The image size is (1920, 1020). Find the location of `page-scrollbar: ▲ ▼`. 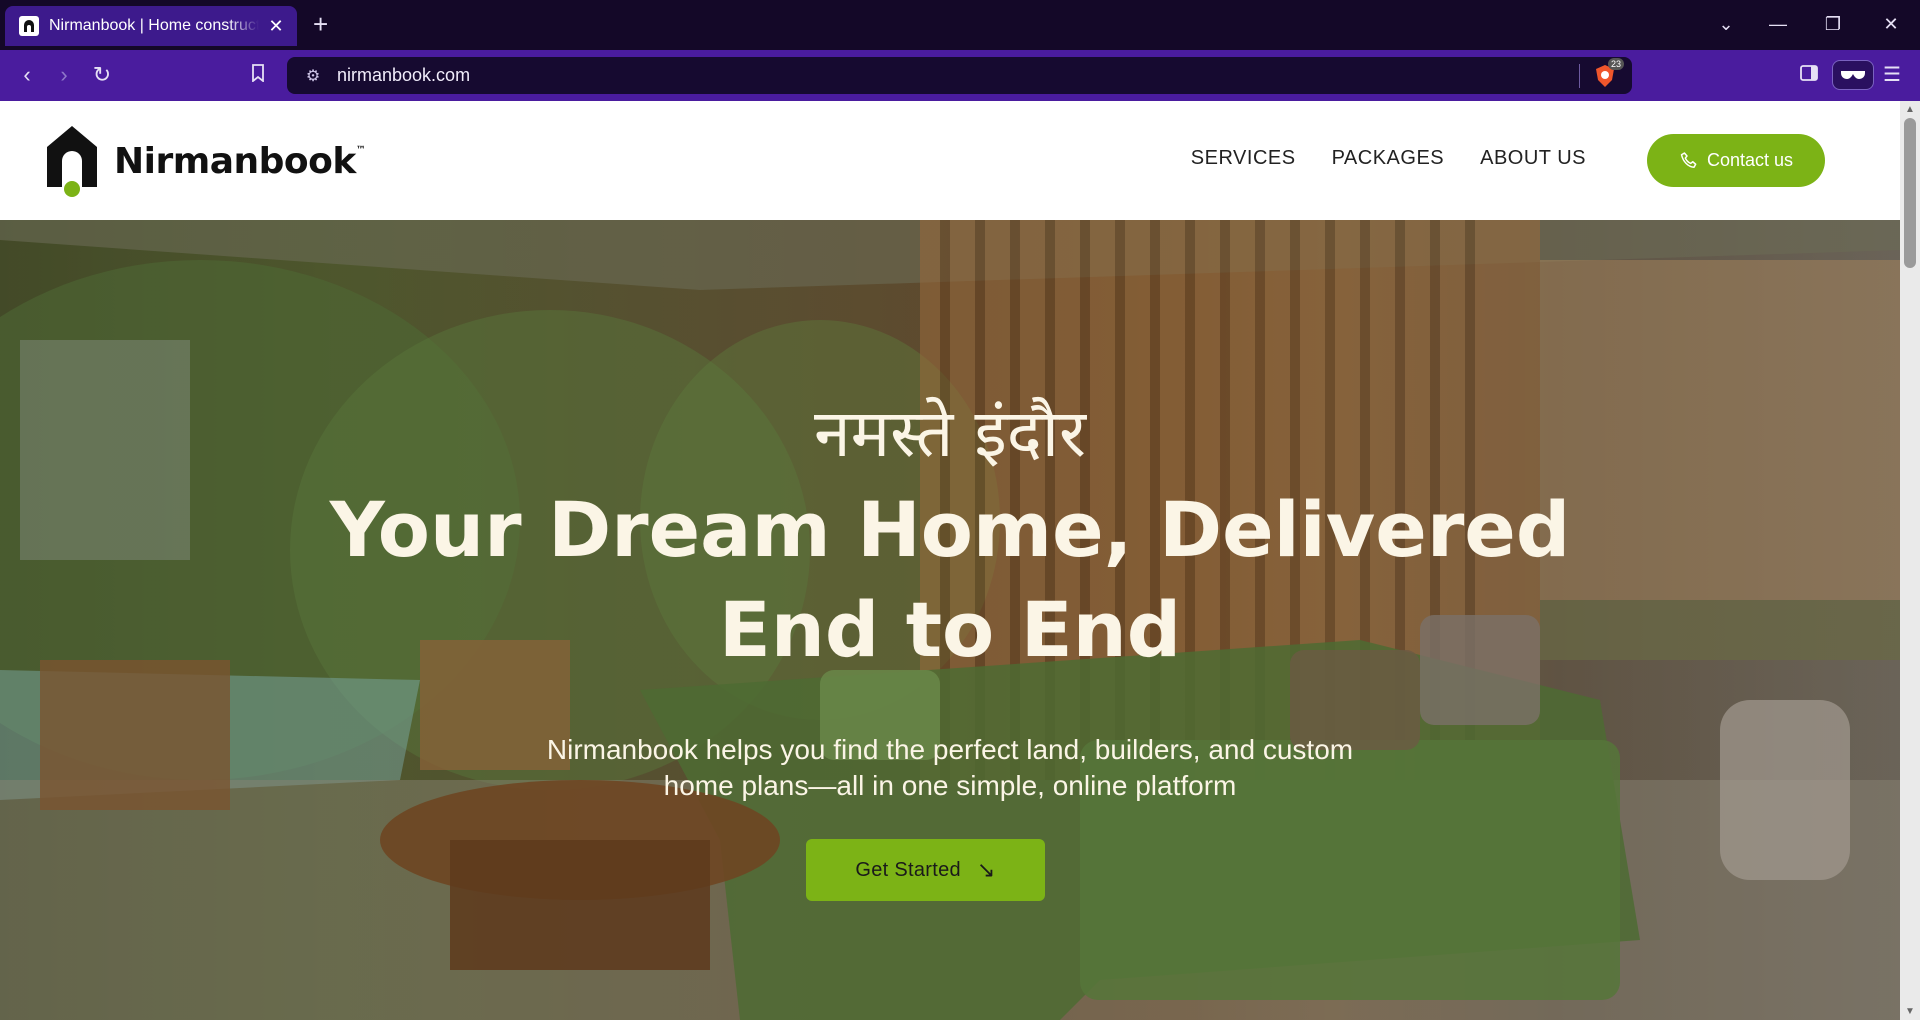

page-scrollbar: ▲ ▼ is located at coordinates (1910, 560).